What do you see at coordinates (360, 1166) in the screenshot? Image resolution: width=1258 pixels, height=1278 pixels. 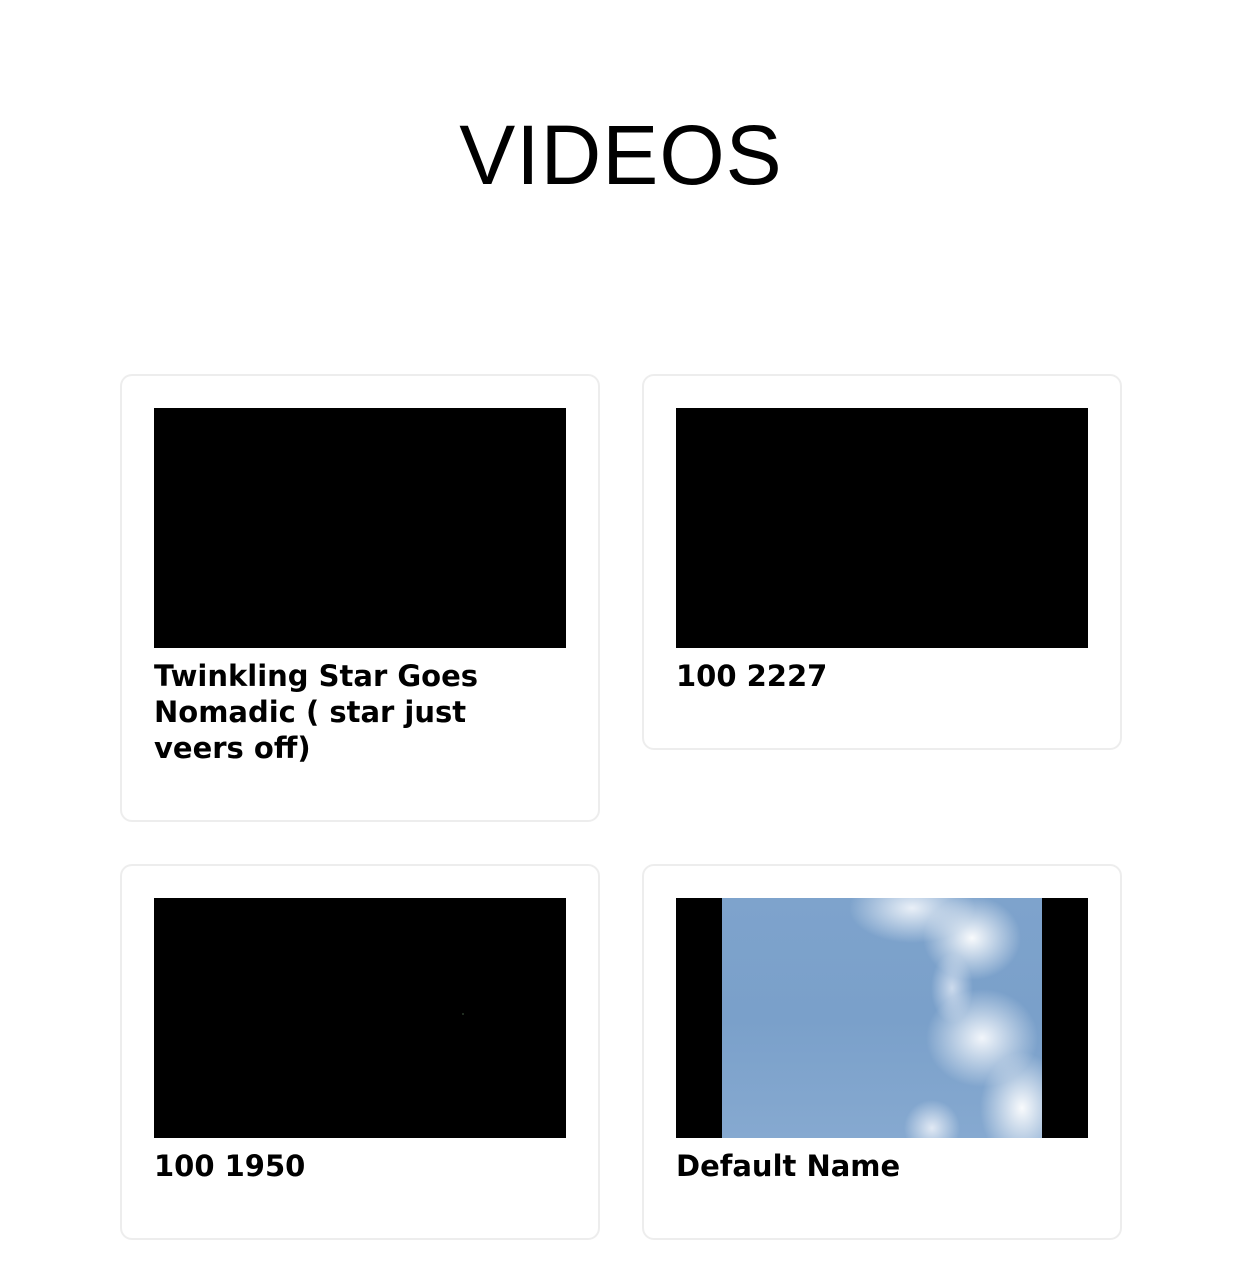 I see `video-title: 100 1950` at bounding box center [360, 1166].